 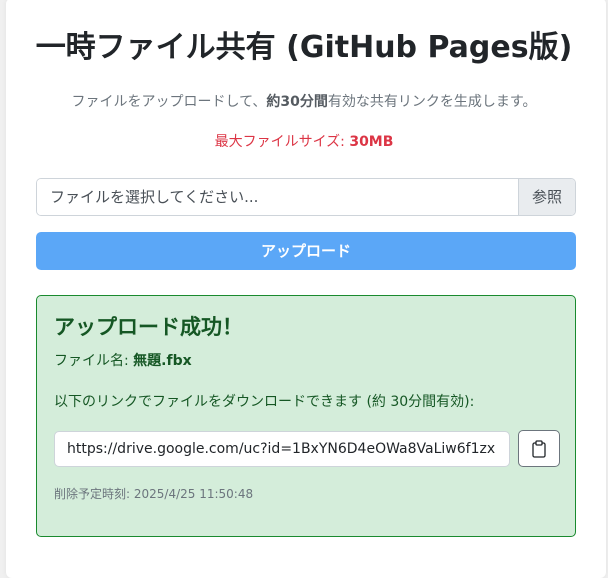 What do you see at coordinates (148, 327) in the screenshot?
I see `success-heading: アップロード成功！` at bounding box center [148, 327].